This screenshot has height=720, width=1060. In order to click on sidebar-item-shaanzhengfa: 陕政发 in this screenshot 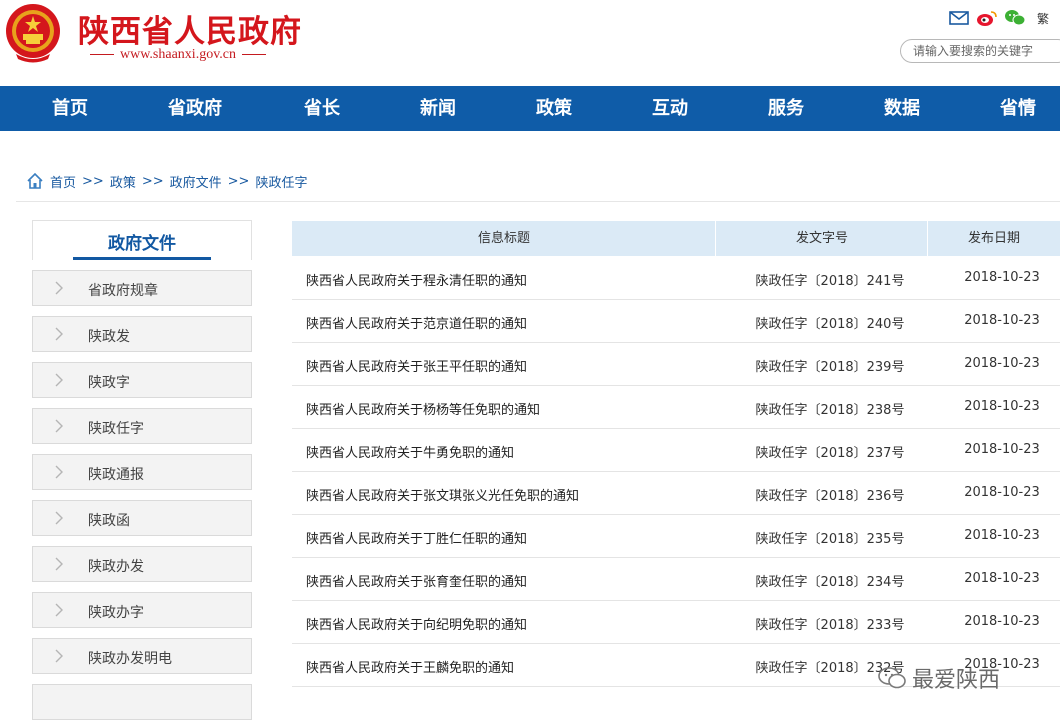, I will do `click(142, 334)`.